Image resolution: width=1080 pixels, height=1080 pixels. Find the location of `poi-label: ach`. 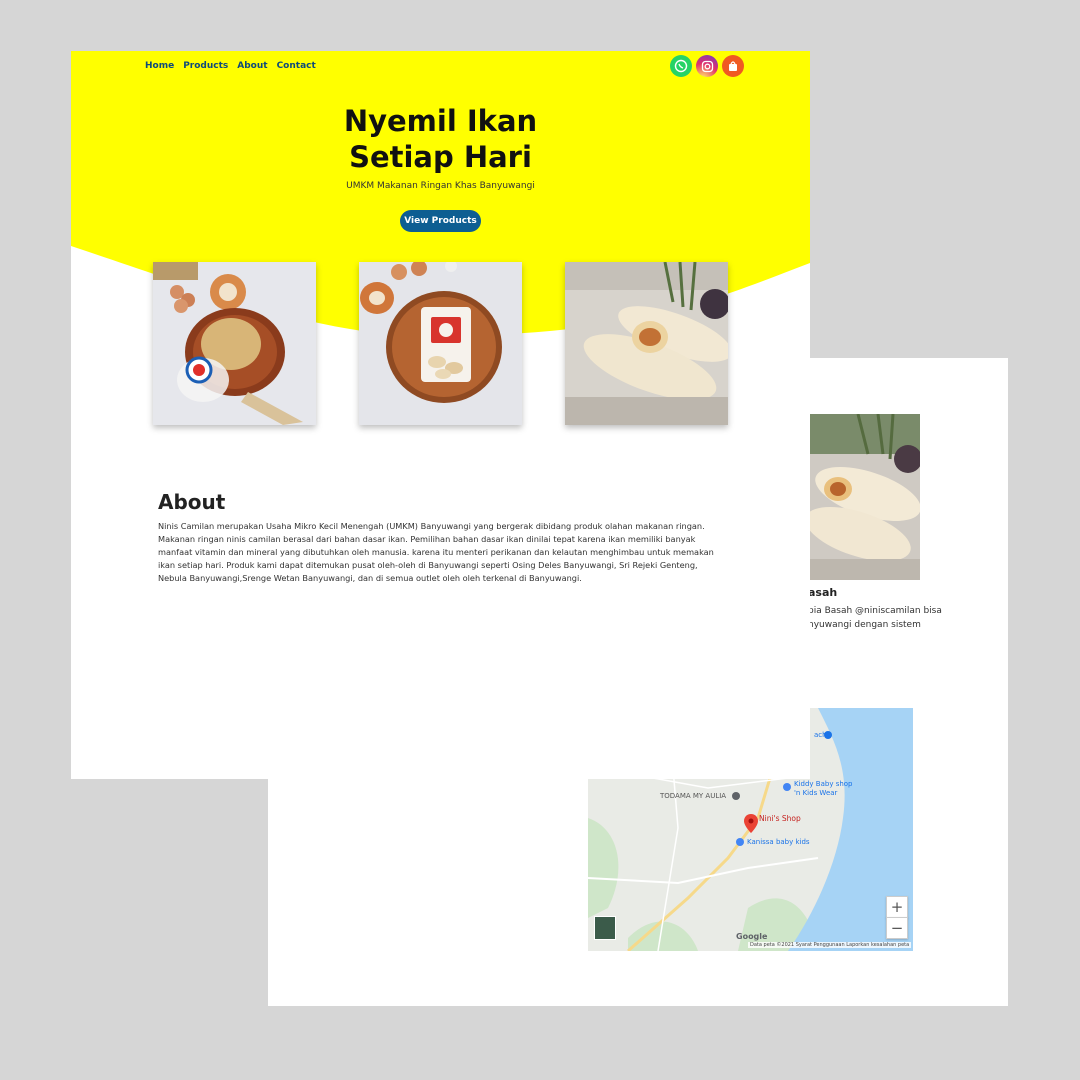

poi-label: ach is located at coordinates (820, 735).